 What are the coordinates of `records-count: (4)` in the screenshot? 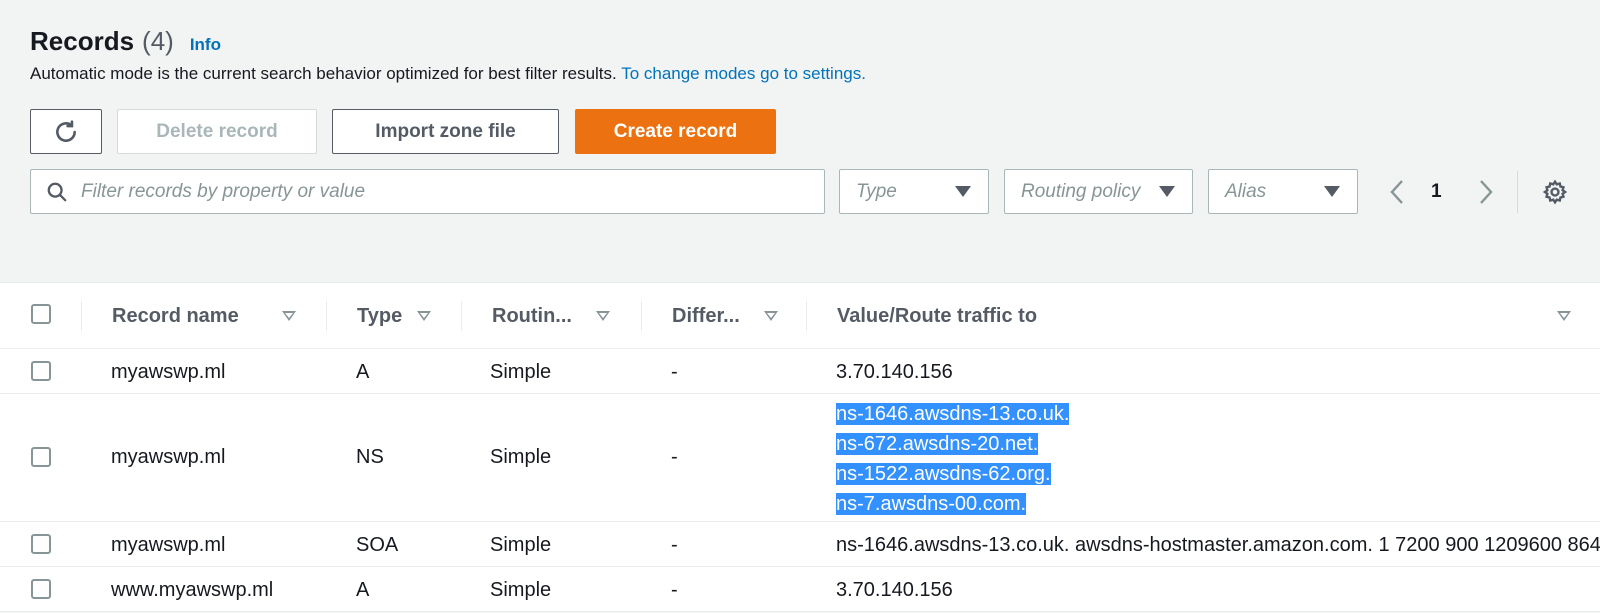 It's located at (158, 41).